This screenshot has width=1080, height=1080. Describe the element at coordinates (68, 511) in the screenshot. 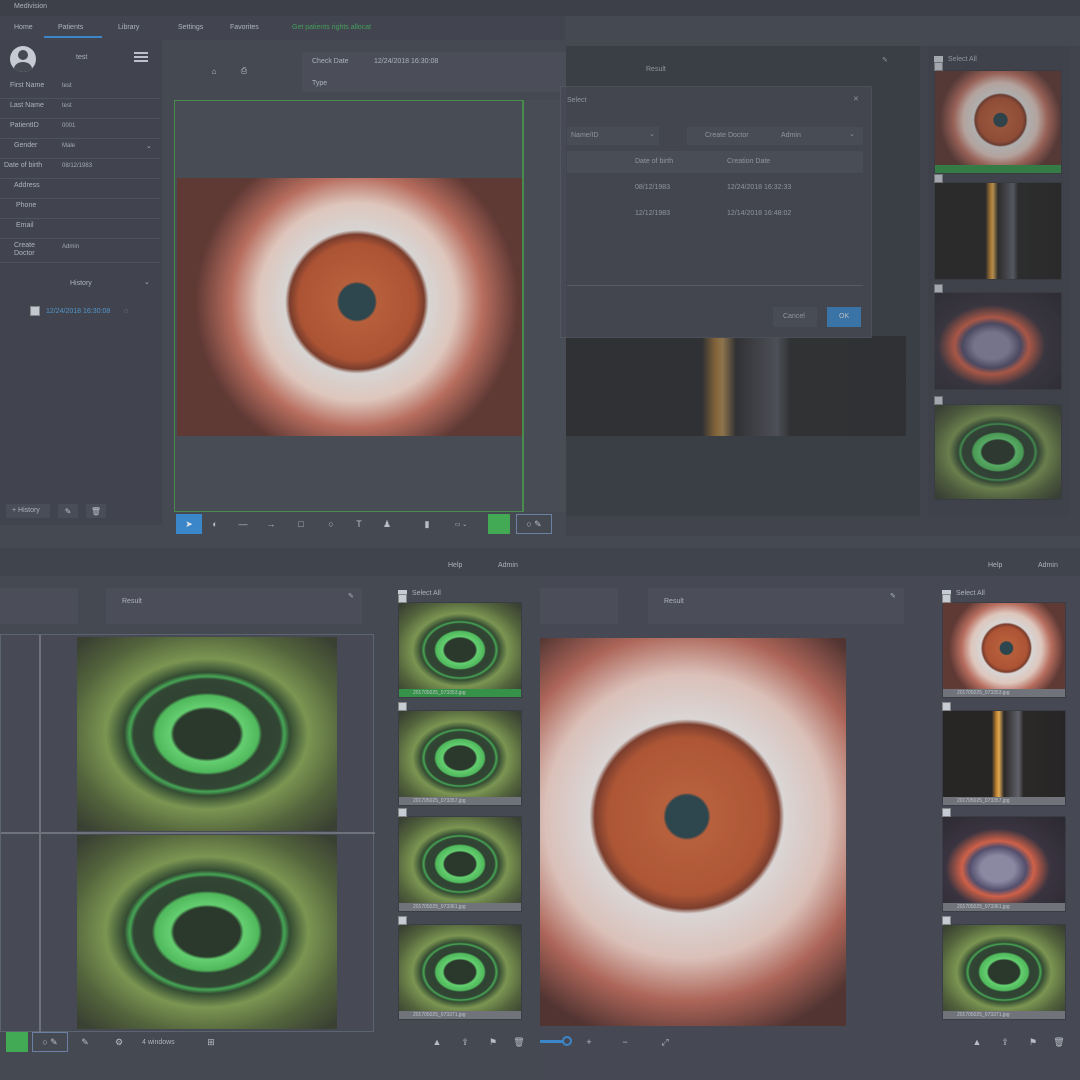

I see `edit-icon: ✎` at that location.